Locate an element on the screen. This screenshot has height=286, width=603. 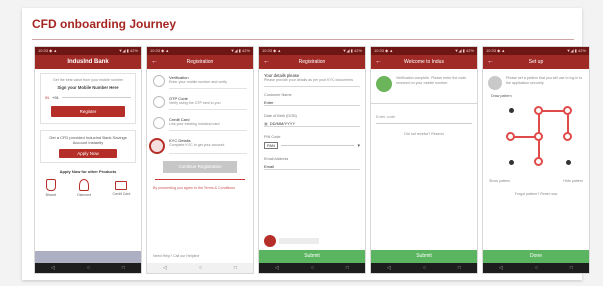
step-item: OTP Code Verify using the OTP sent to you is located at coordinates (200, 103).